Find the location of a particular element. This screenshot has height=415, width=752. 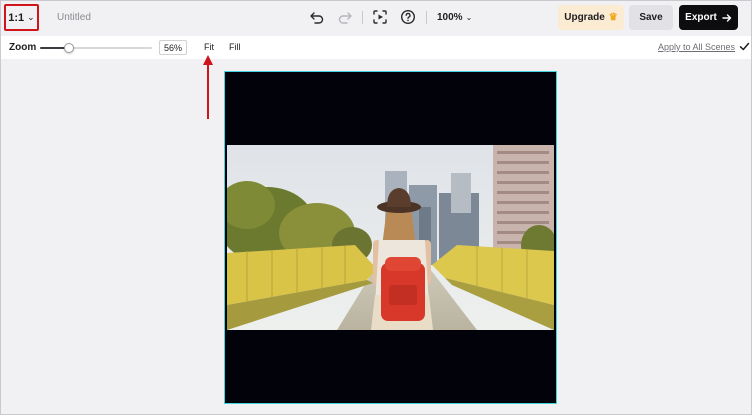

export-label: Export is located at coordinates (701, 17).